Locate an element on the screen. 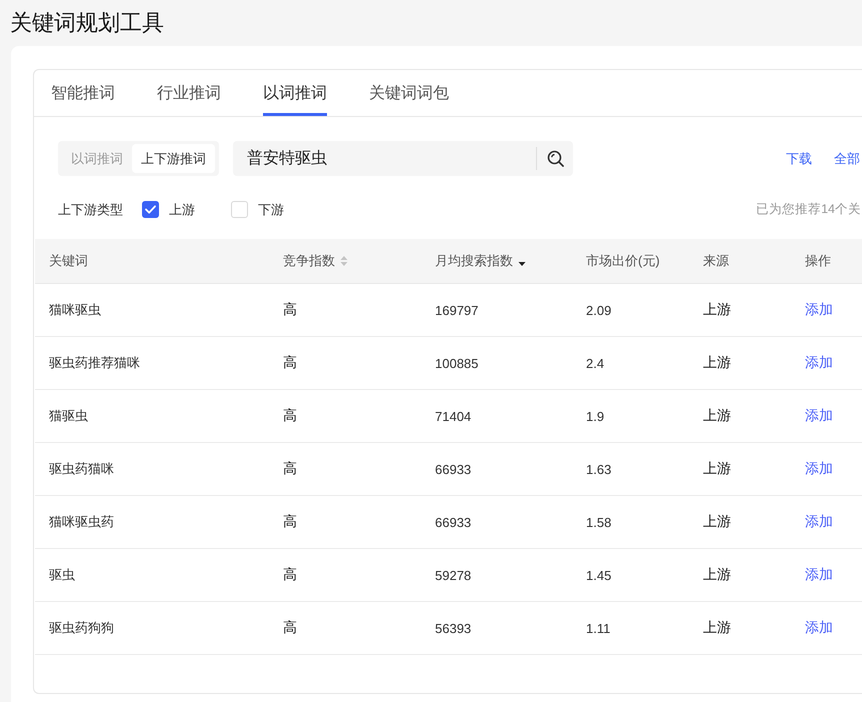 The height and width of the screenshot is (702, 862). page-title: 关键词规划工具 is located at coordinates (87, 23).